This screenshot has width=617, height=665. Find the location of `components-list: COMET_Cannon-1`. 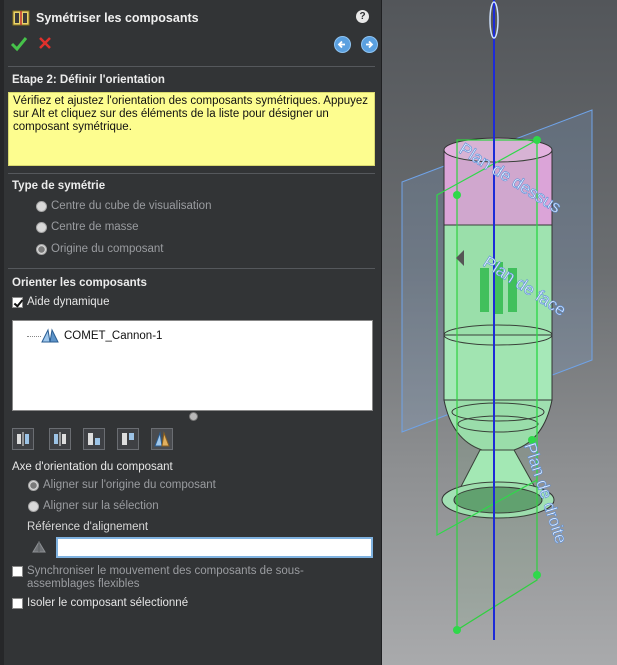

components-list: COMET_Cannon-1 is located at coordinates (192, 365).